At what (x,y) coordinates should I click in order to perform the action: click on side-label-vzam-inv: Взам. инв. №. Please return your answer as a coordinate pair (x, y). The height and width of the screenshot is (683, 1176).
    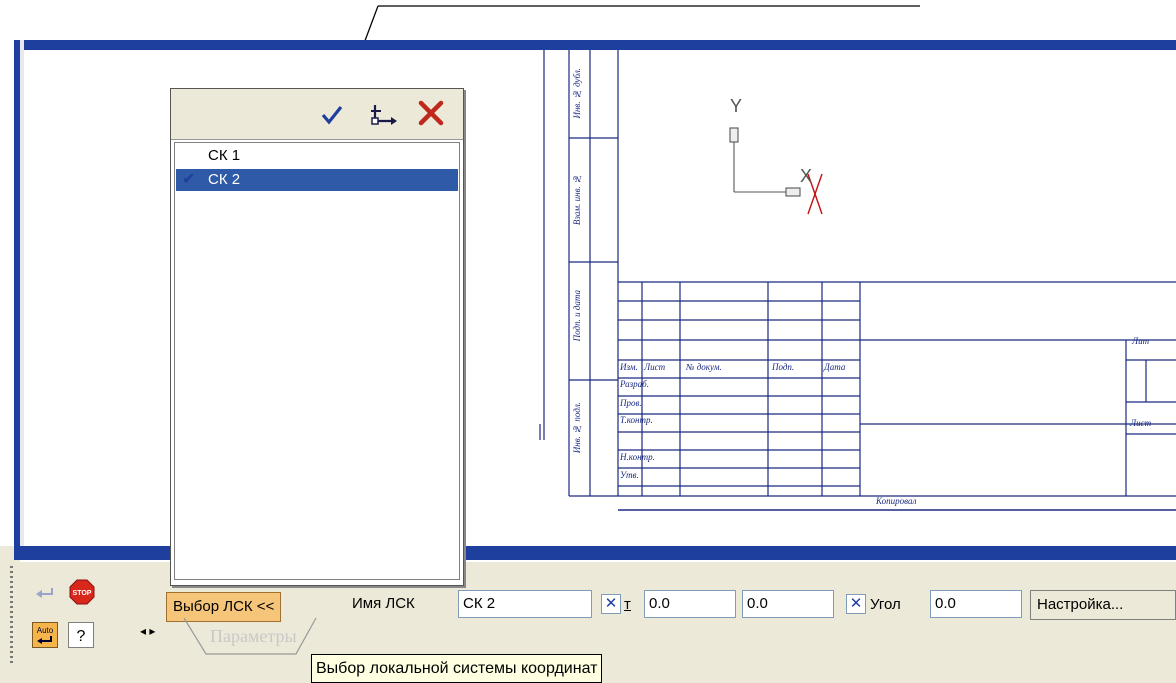
    Looking at the image, I should click on (577, 200).